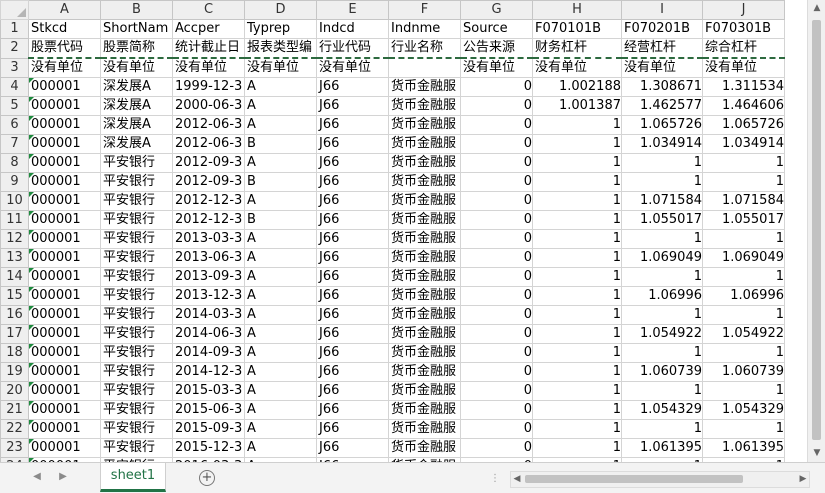 The height and width of the screenshot is (493, 825). I want to click on row-header: 4, so click(14, 87).